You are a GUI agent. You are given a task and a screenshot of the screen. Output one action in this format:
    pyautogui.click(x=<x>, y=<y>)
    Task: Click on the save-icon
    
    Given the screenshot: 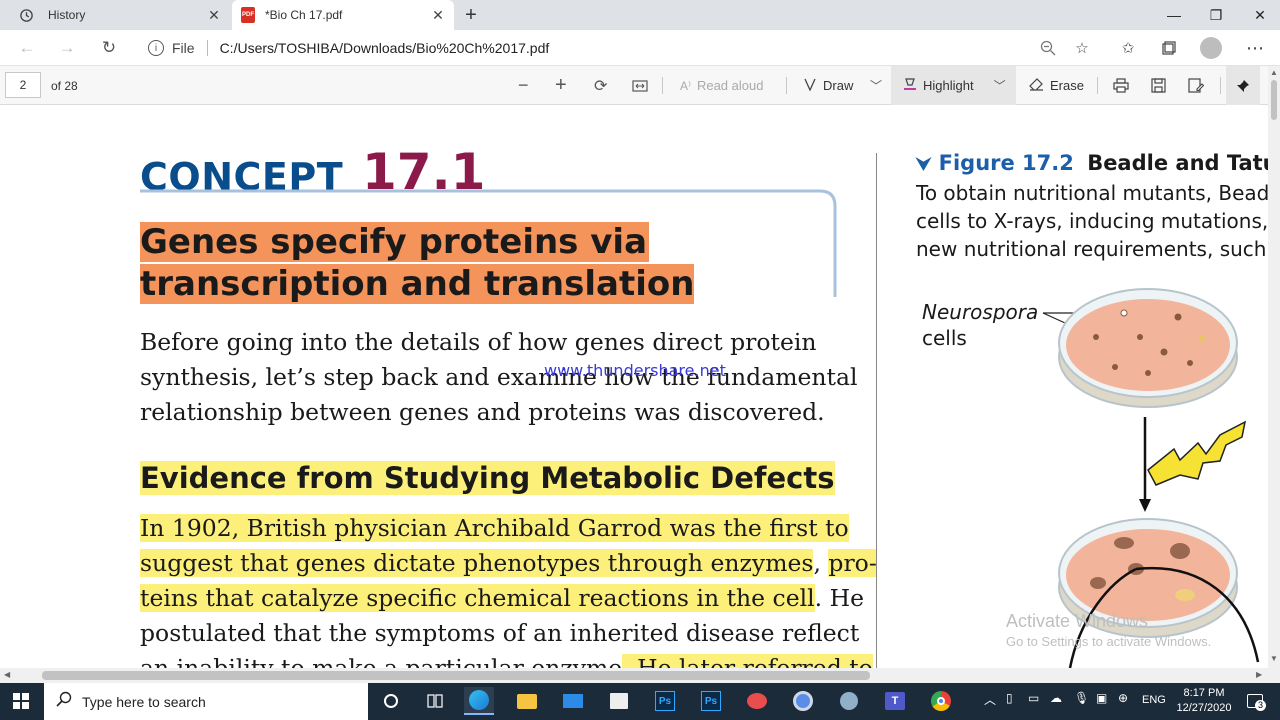 What is the action you would take?
    pyautogui.click(x=1158, y=85)
    